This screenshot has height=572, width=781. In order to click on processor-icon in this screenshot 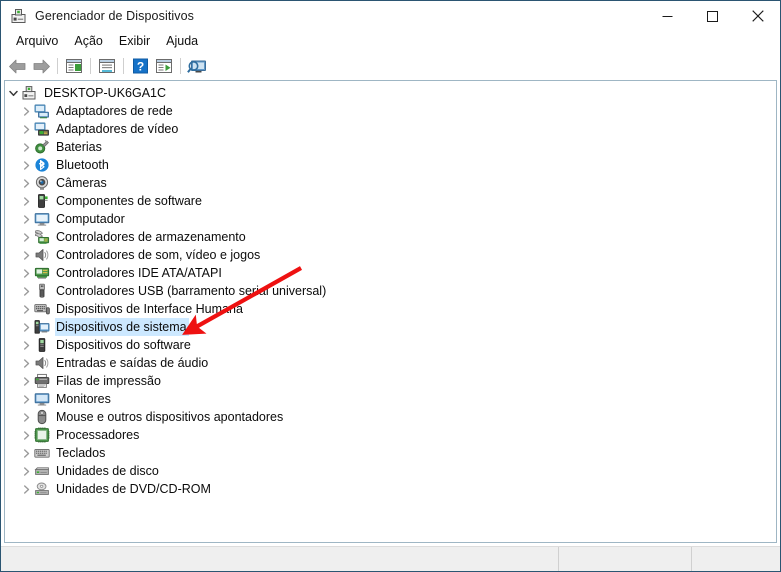, I will do `click(42, 435)`.